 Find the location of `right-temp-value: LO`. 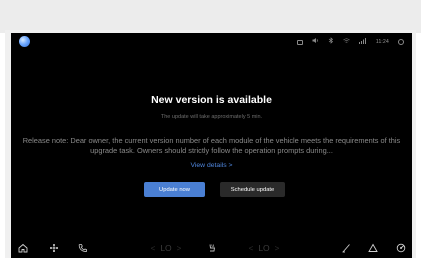

right-temp-value: LO is located at coordinates (264, 248).